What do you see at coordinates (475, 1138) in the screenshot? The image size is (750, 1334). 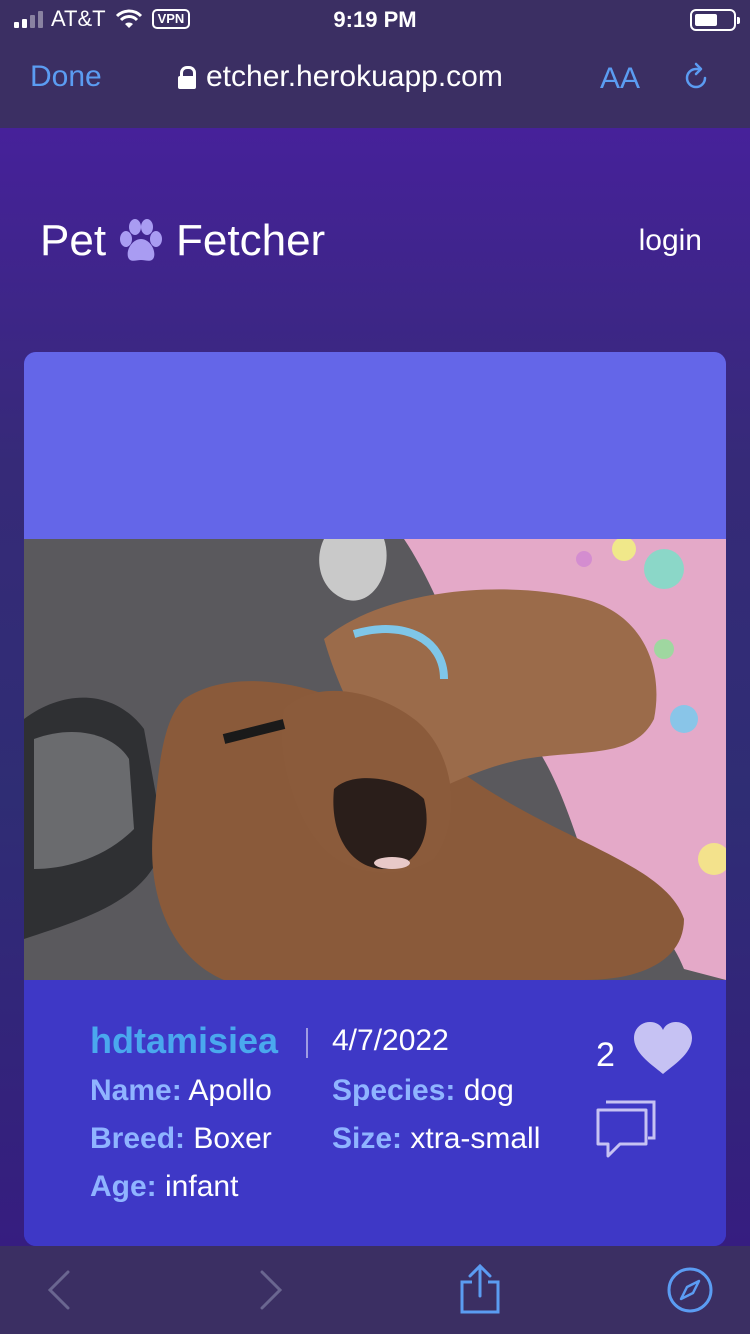 I see `size-value: xtra-small` at bounding box center [475, 1138].